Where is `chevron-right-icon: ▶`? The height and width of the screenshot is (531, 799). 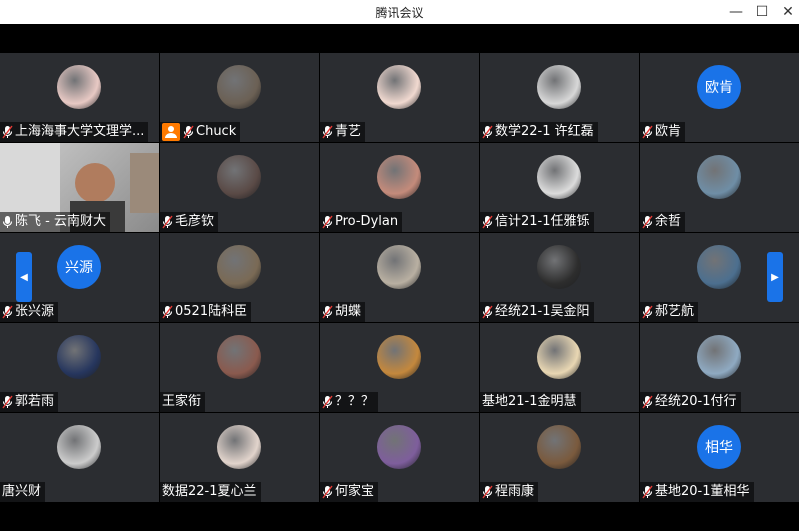 chevron-right-icon: ▶ is located at coordinates (775, 277).